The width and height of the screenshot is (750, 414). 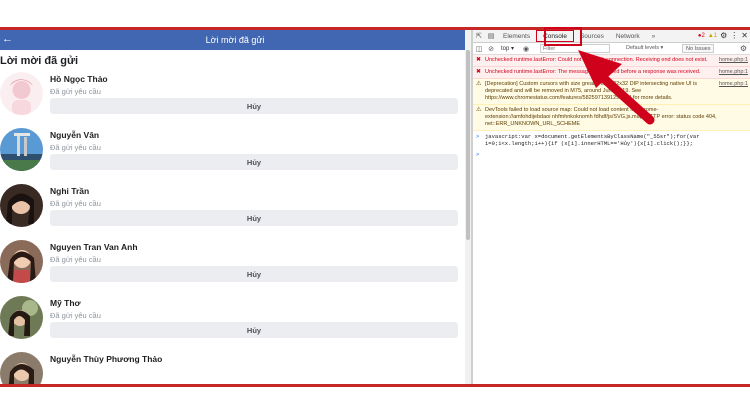 What do you see at coordinates (526, 49) in the screenshot?
I see `eye-icon: ◉` at bounding box center [526, 49].